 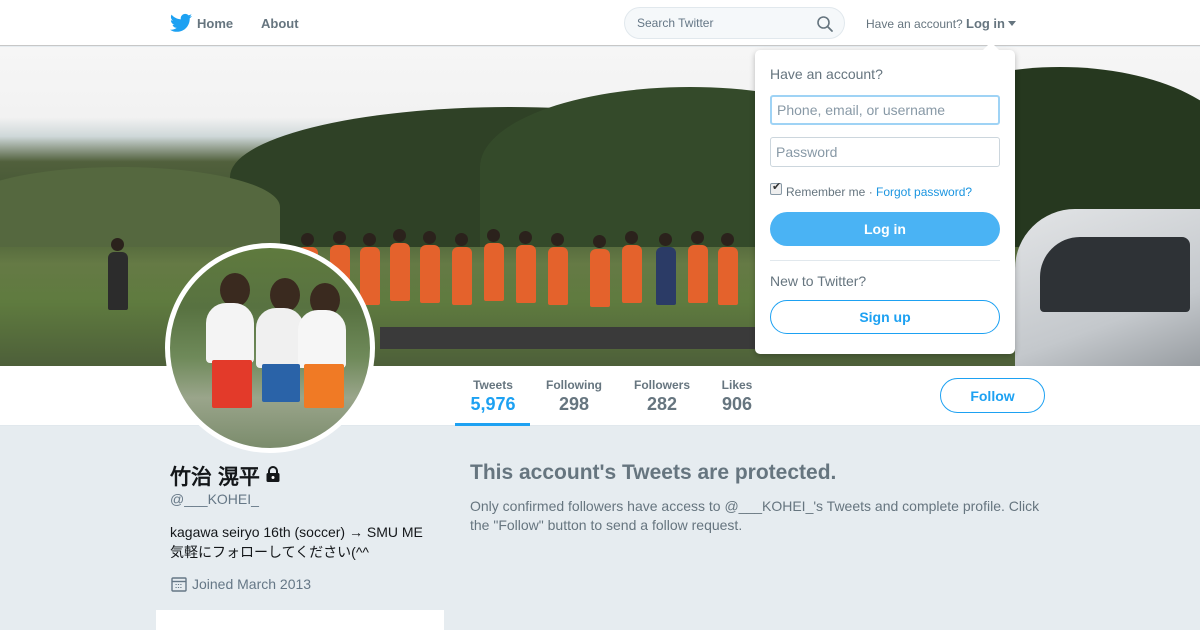 I want to click on sidebar-card, so click(x=300, y=620).